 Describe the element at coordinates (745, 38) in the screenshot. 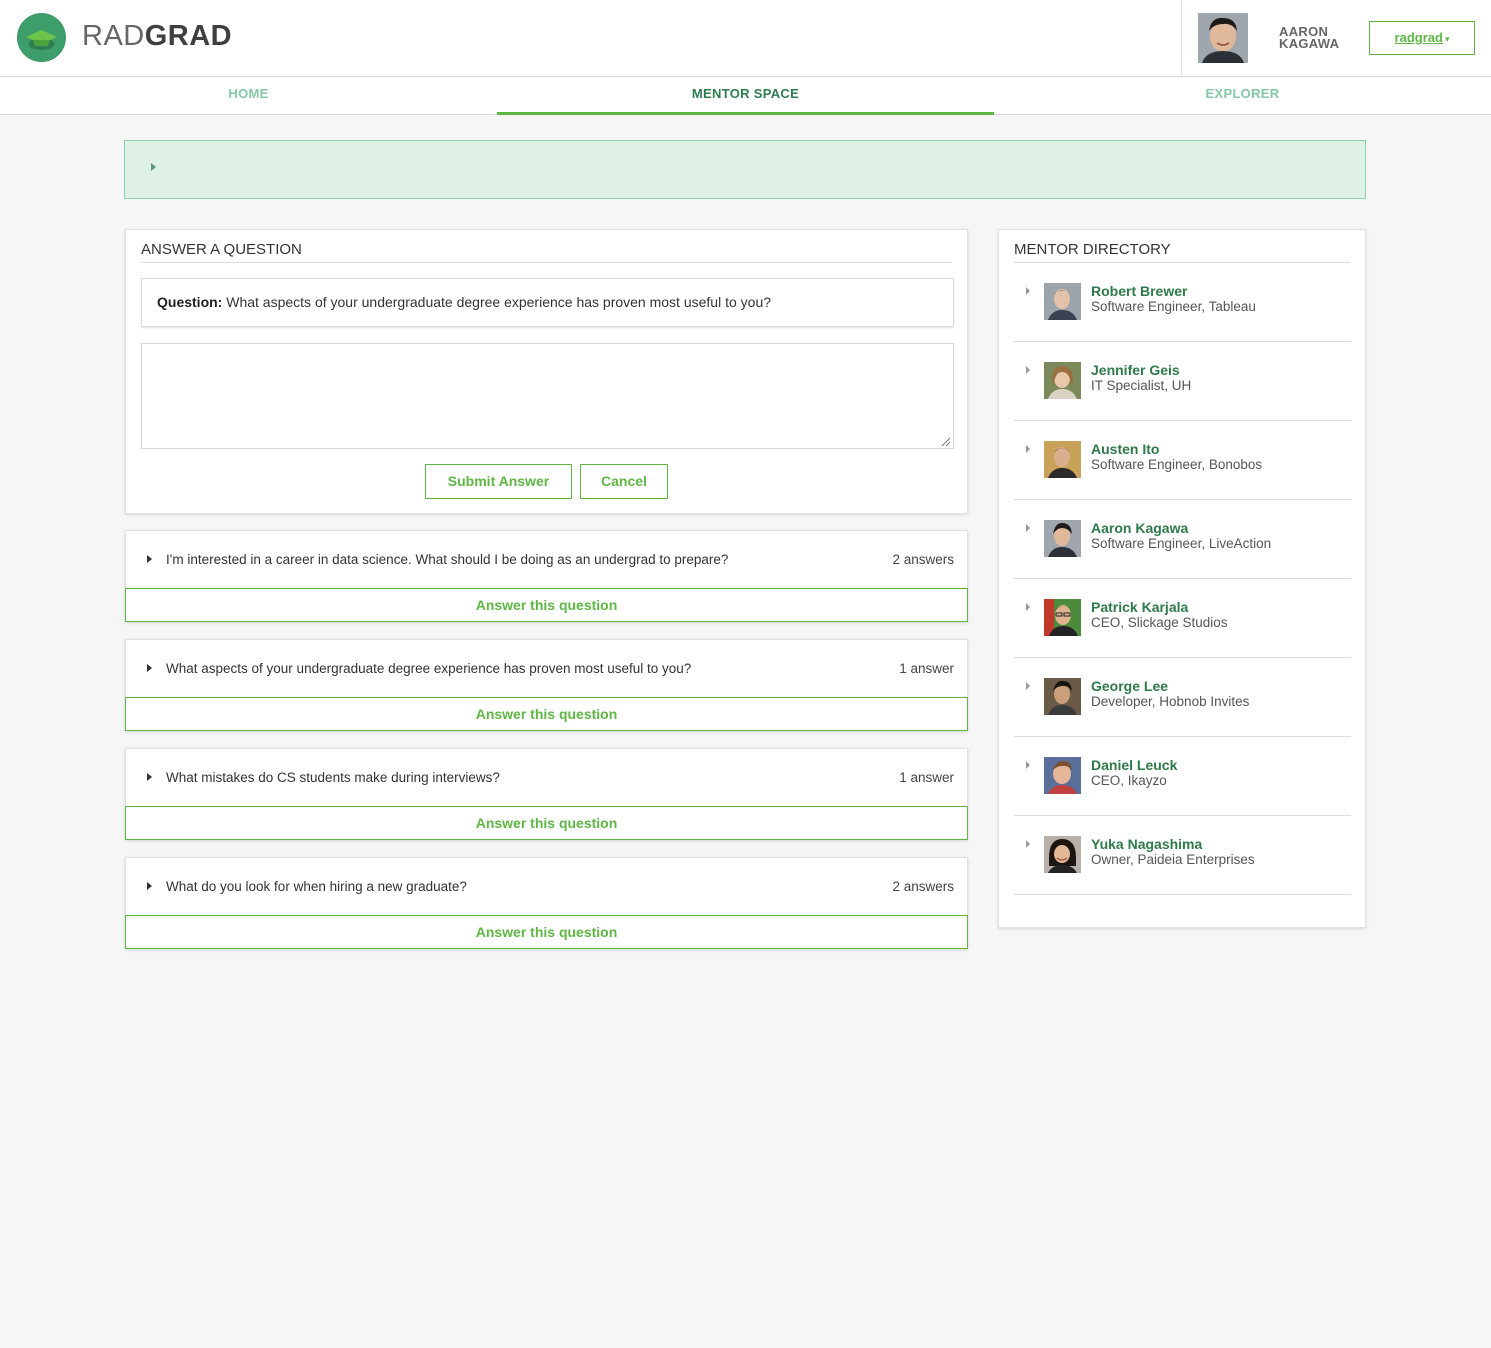

I see `top-header: RADGRAD AARON KAGAWA radgrad ▾` at that location.